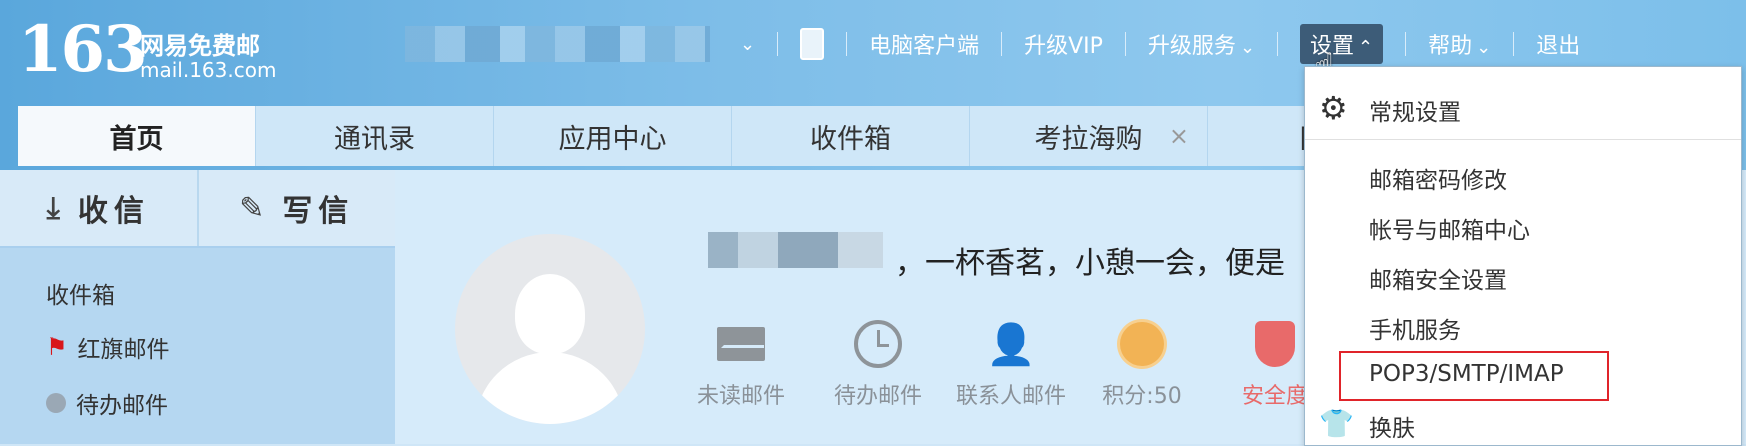 The image size is (1746, 446). Describe the element at coordinates (56, 208) in the screenshot. I see `download-icon: ⤓` at that location.